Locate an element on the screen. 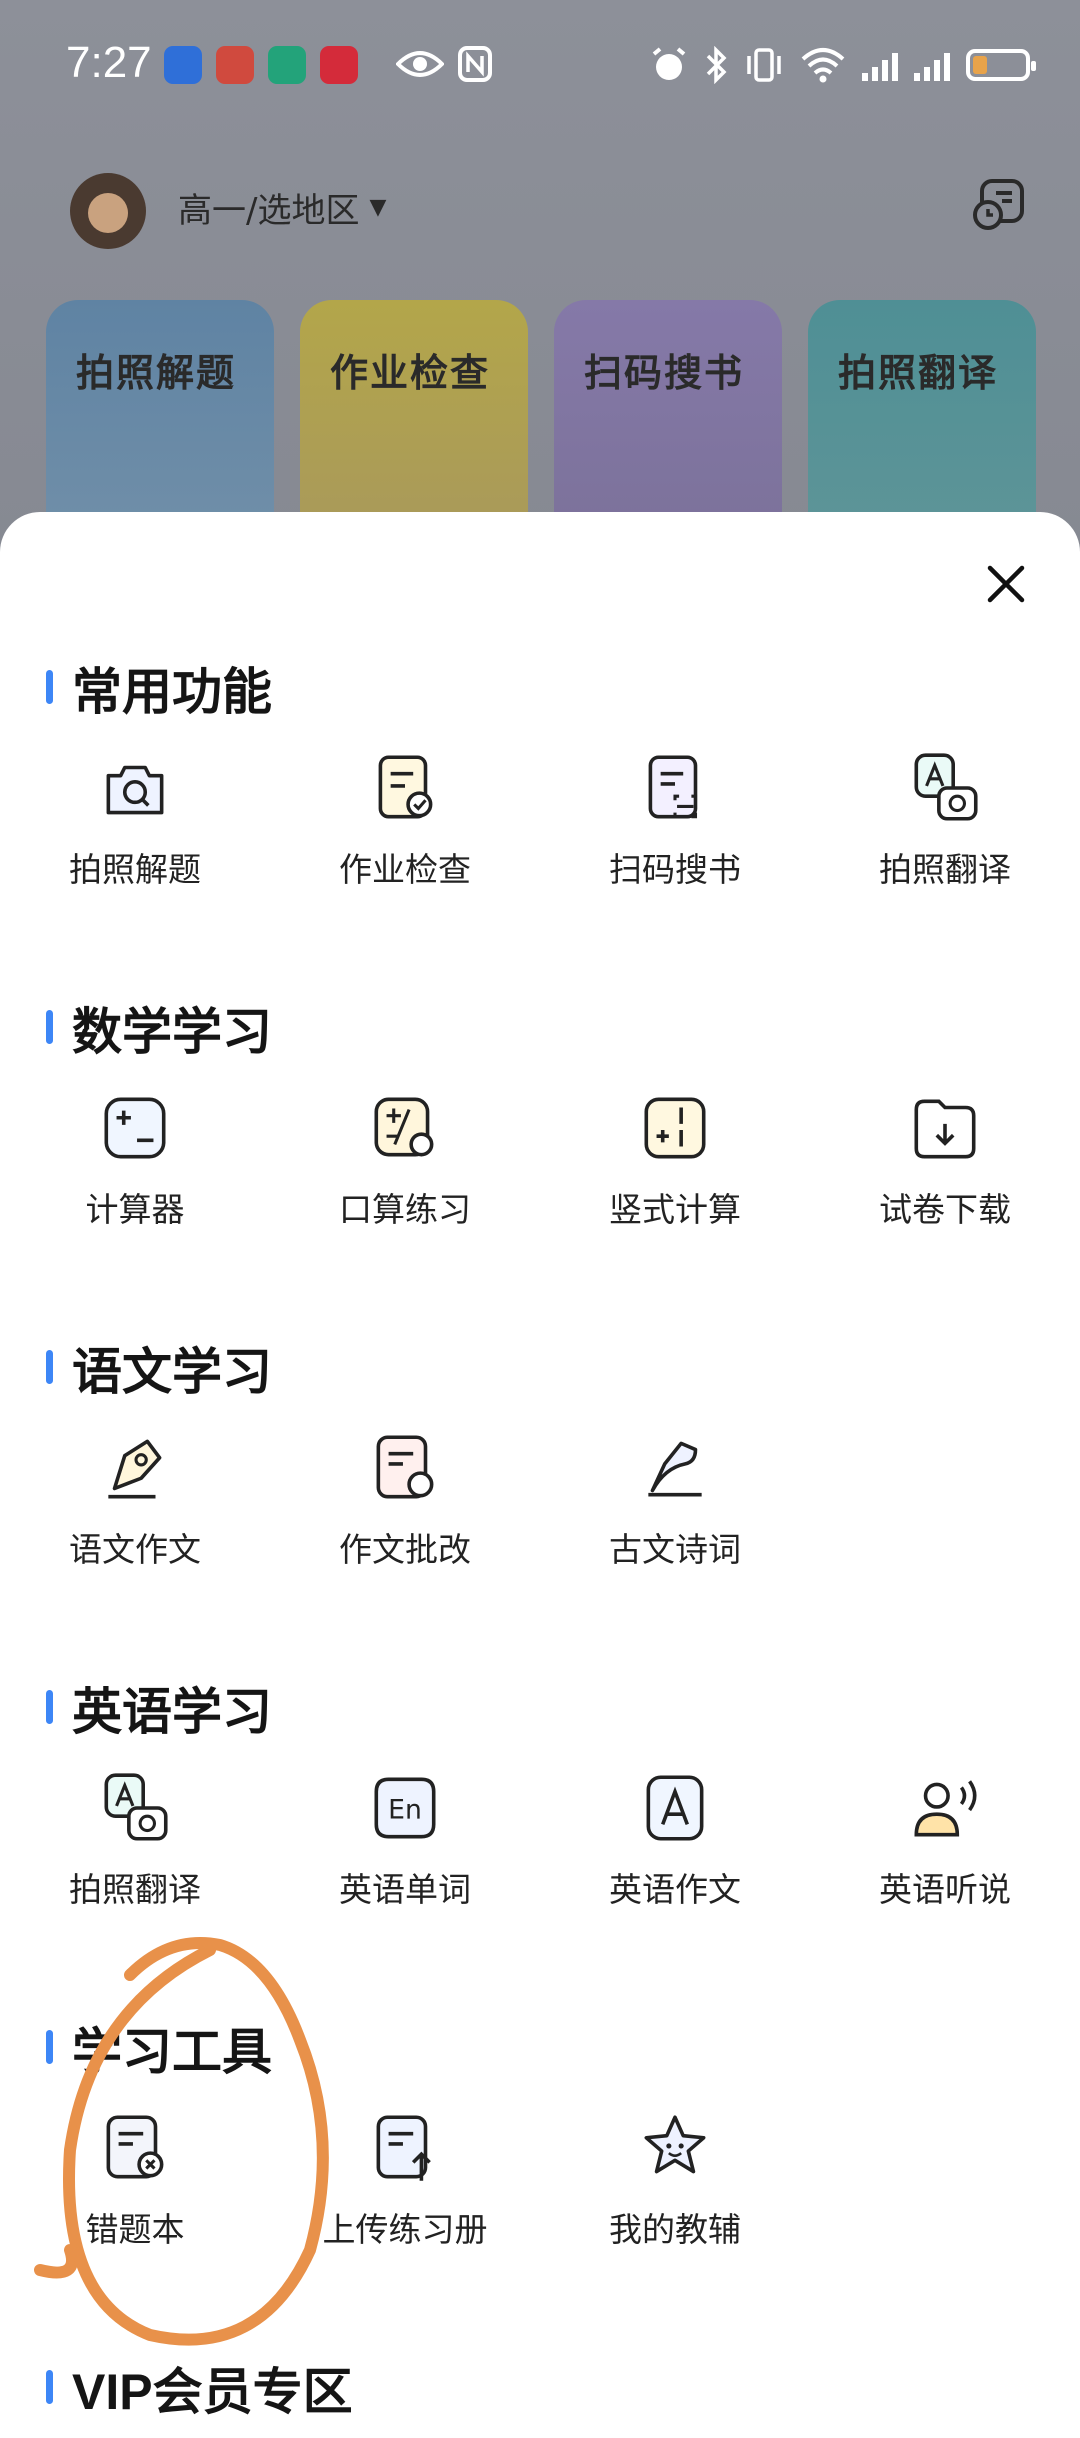 The width and height of the screenshot is (1080, 2438). section-title: 常用功能 is located at coordinates (172, 692).